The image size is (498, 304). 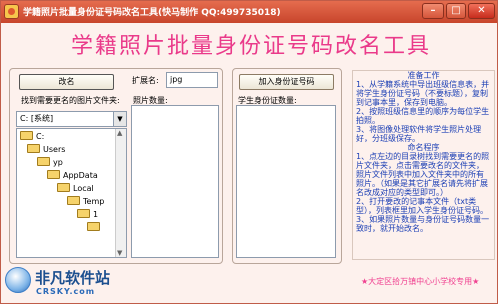 I want to click on folder-tree: C: Users yp AppData Local Temp 1, so click(x=71, y=193).